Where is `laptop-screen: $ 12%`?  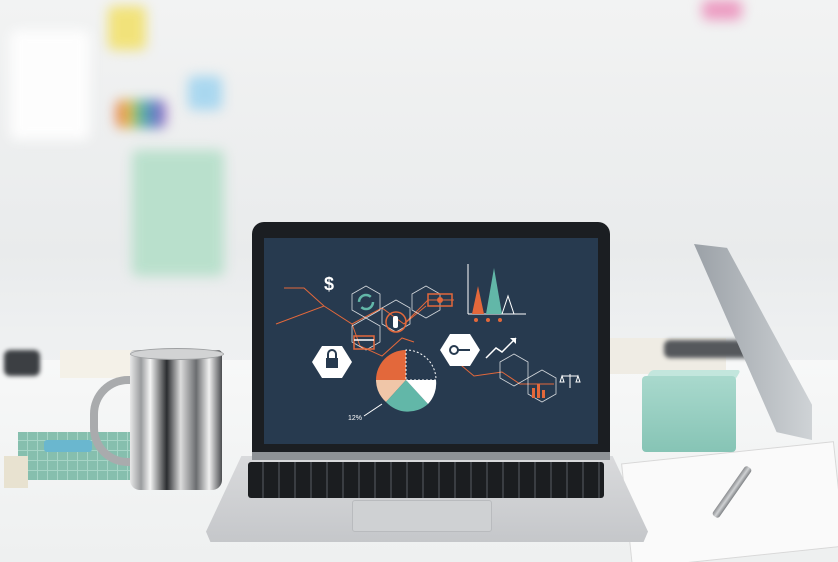
laptop-screen: $ 12% is located at coordinates (431, 341).